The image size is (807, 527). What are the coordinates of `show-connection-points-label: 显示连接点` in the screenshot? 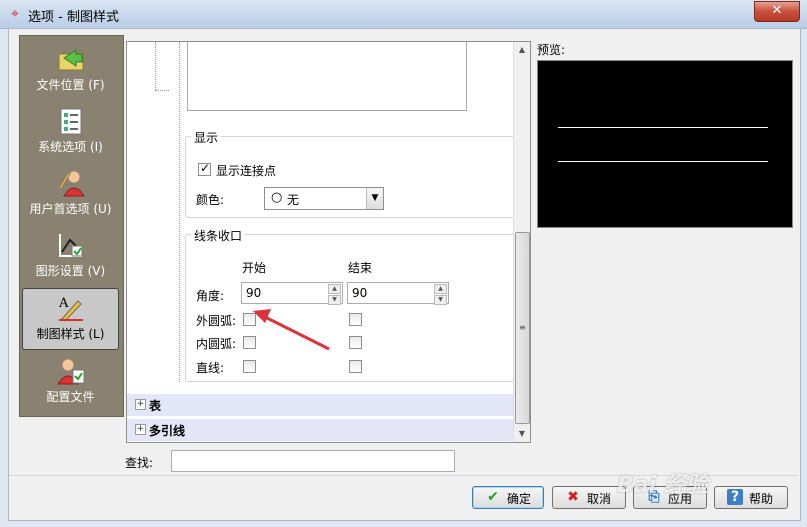 It's located at (246, 171).